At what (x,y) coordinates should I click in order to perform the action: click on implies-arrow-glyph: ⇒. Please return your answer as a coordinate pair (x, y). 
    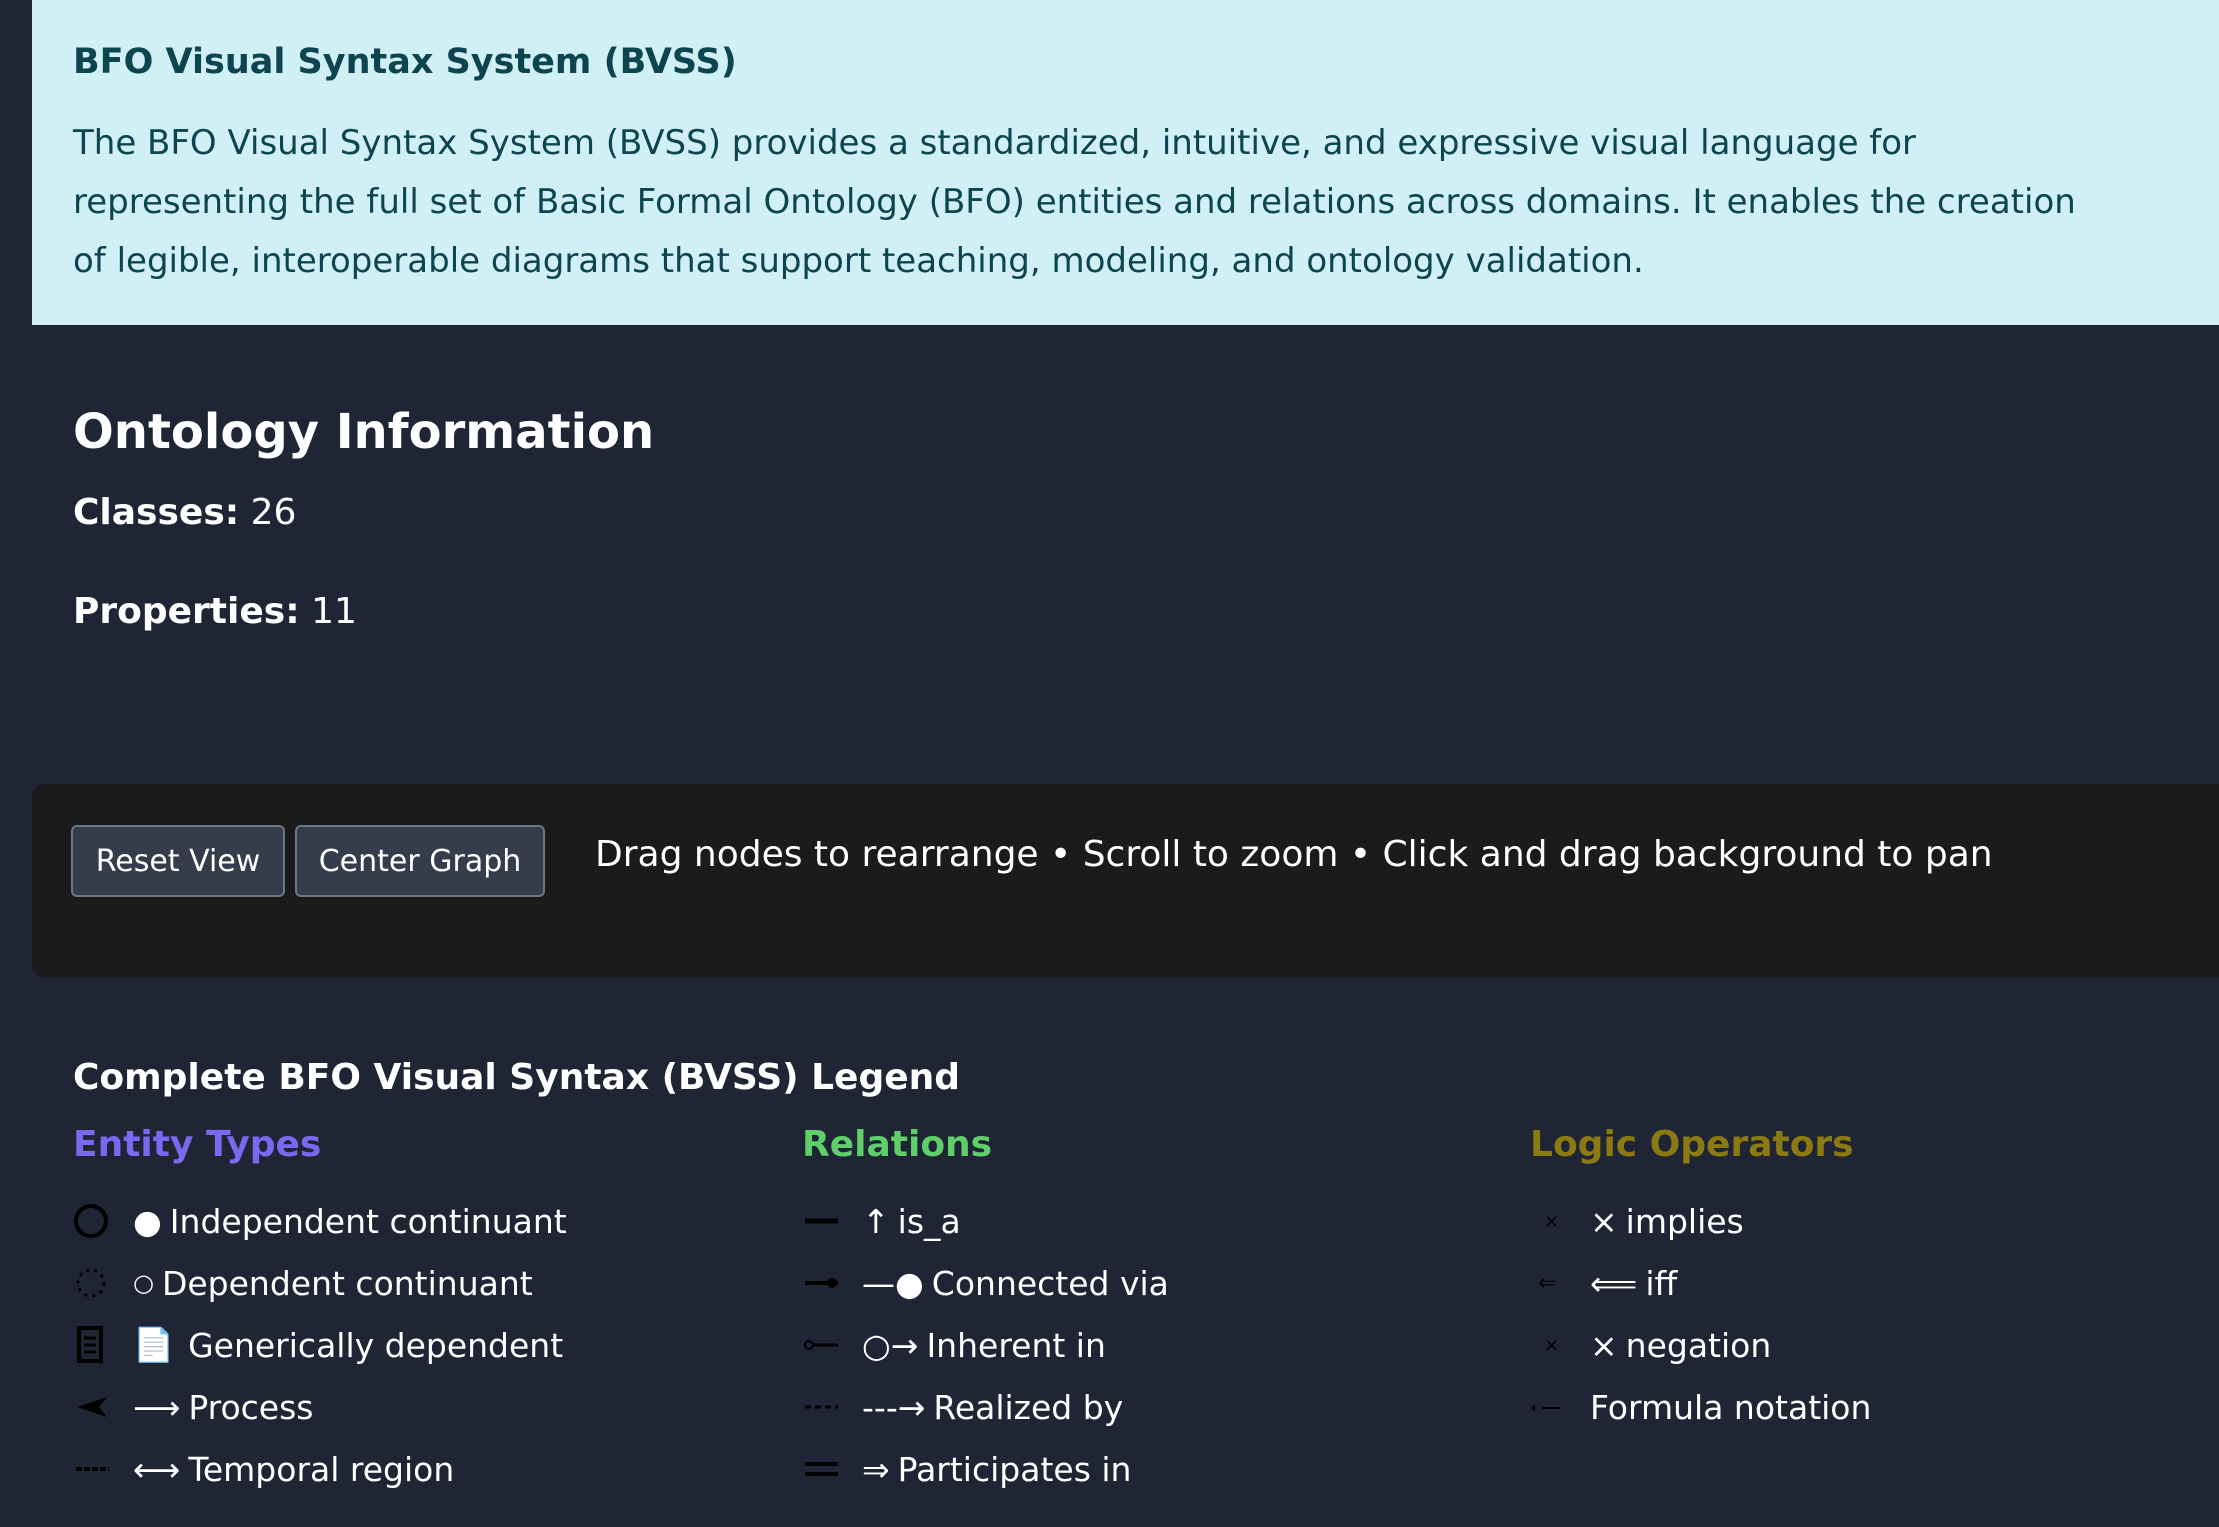
    Looking at the image, I should click on (876, 1469).